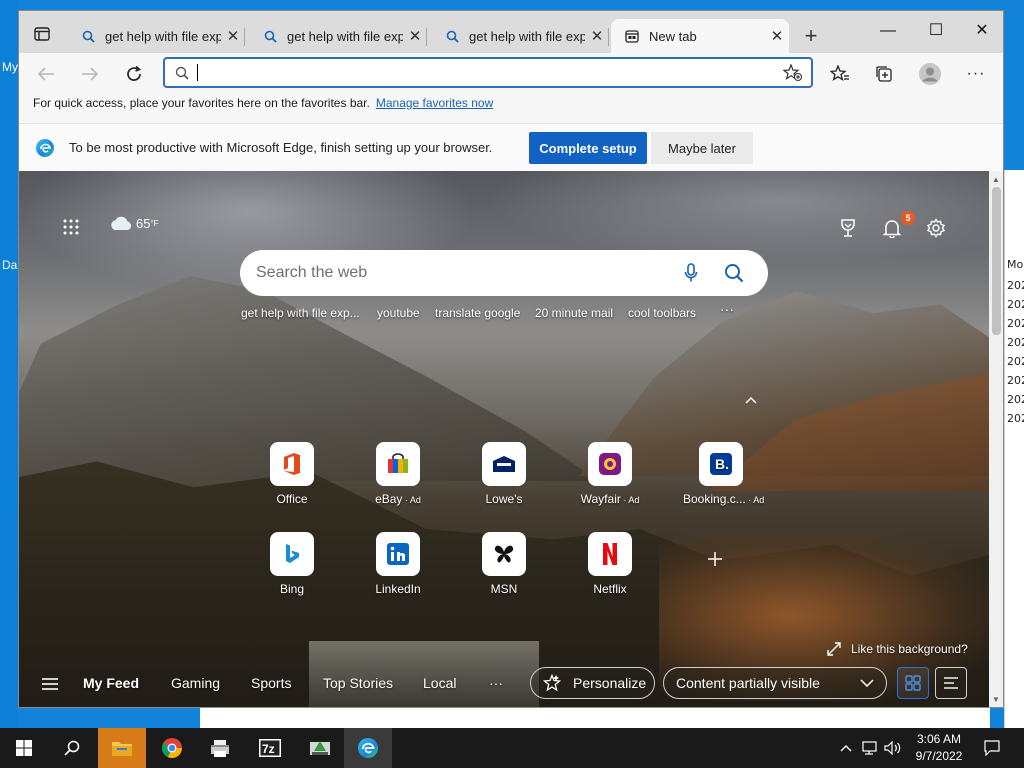  What do you see at coordinates (9, 265) in the screenshot?
I see `desktop-icon-label: Da` at bounding box center [9, 265].